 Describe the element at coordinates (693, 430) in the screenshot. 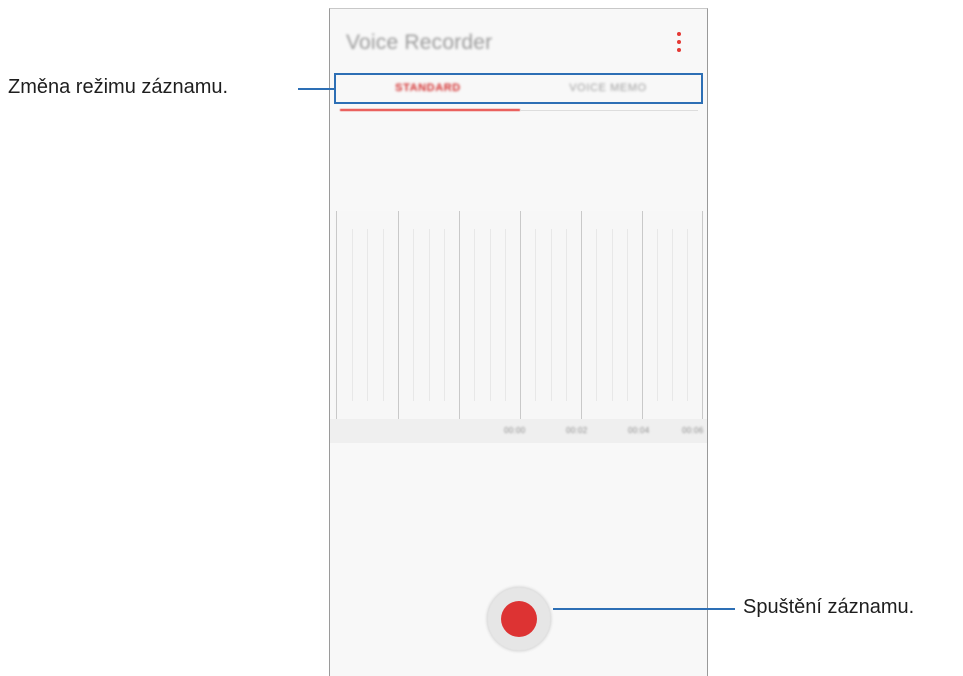

I see `timeline-tick: 00:06` at that location.